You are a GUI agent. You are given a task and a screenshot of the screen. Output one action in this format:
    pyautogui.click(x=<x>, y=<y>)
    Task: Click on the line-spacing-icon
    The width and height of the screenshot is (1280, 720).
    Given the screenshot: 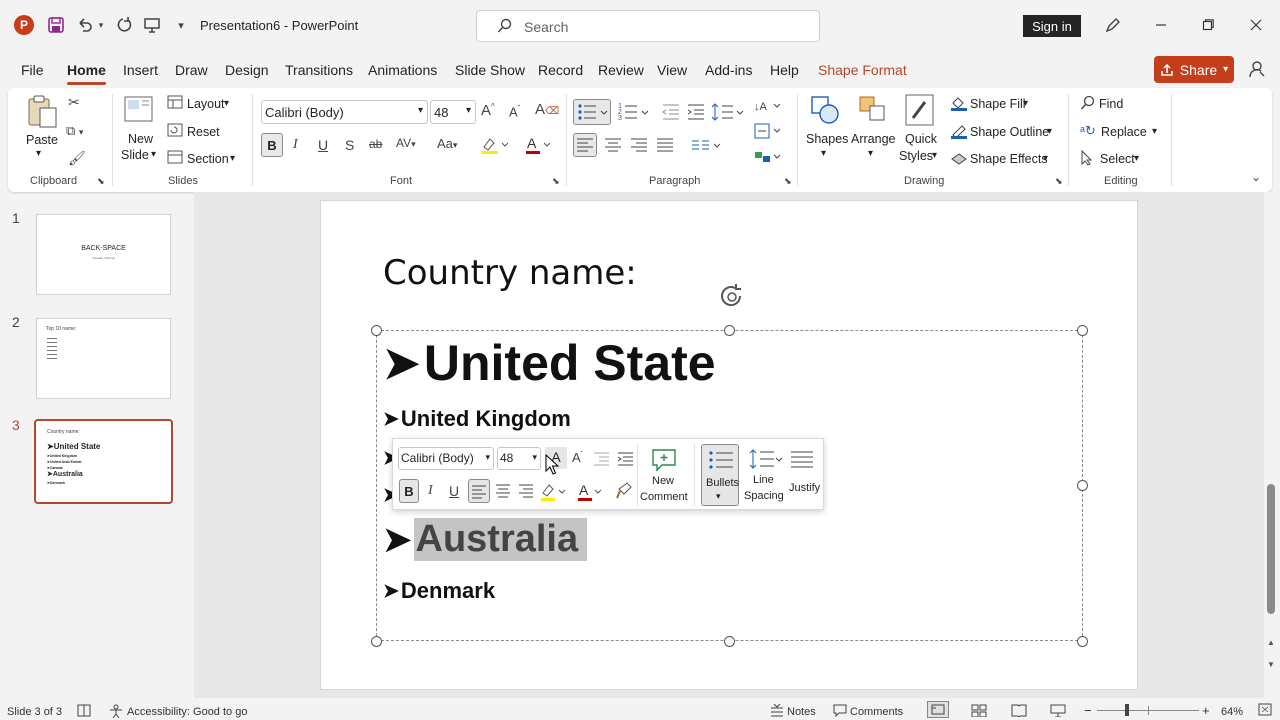 What is the action you would take?
    pyautogui.click(x=728, y=112)
    